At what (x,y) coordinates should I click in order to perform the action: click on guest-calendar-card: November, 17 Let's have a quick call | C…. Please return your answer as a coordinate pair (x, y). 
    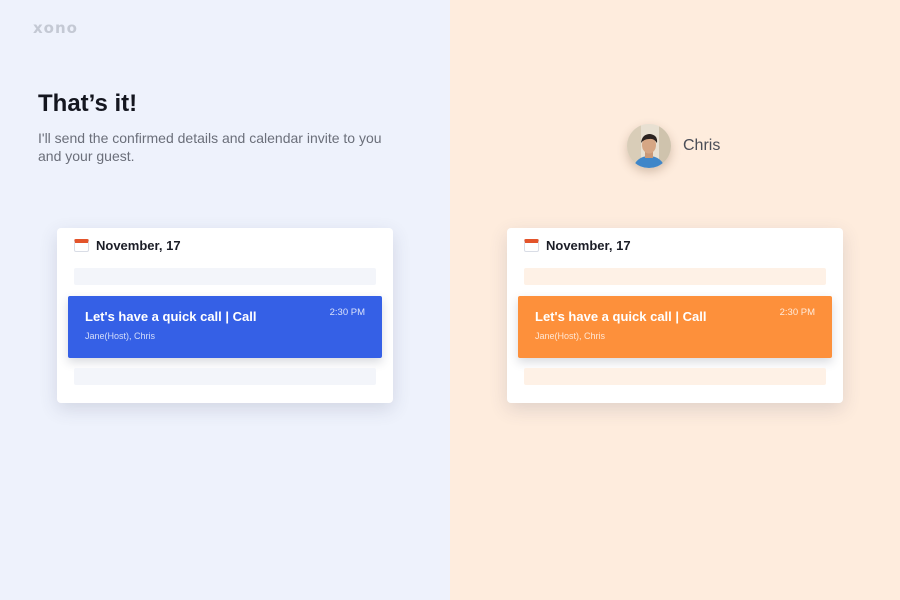
    Looking at the image, I should click on (675, 315).